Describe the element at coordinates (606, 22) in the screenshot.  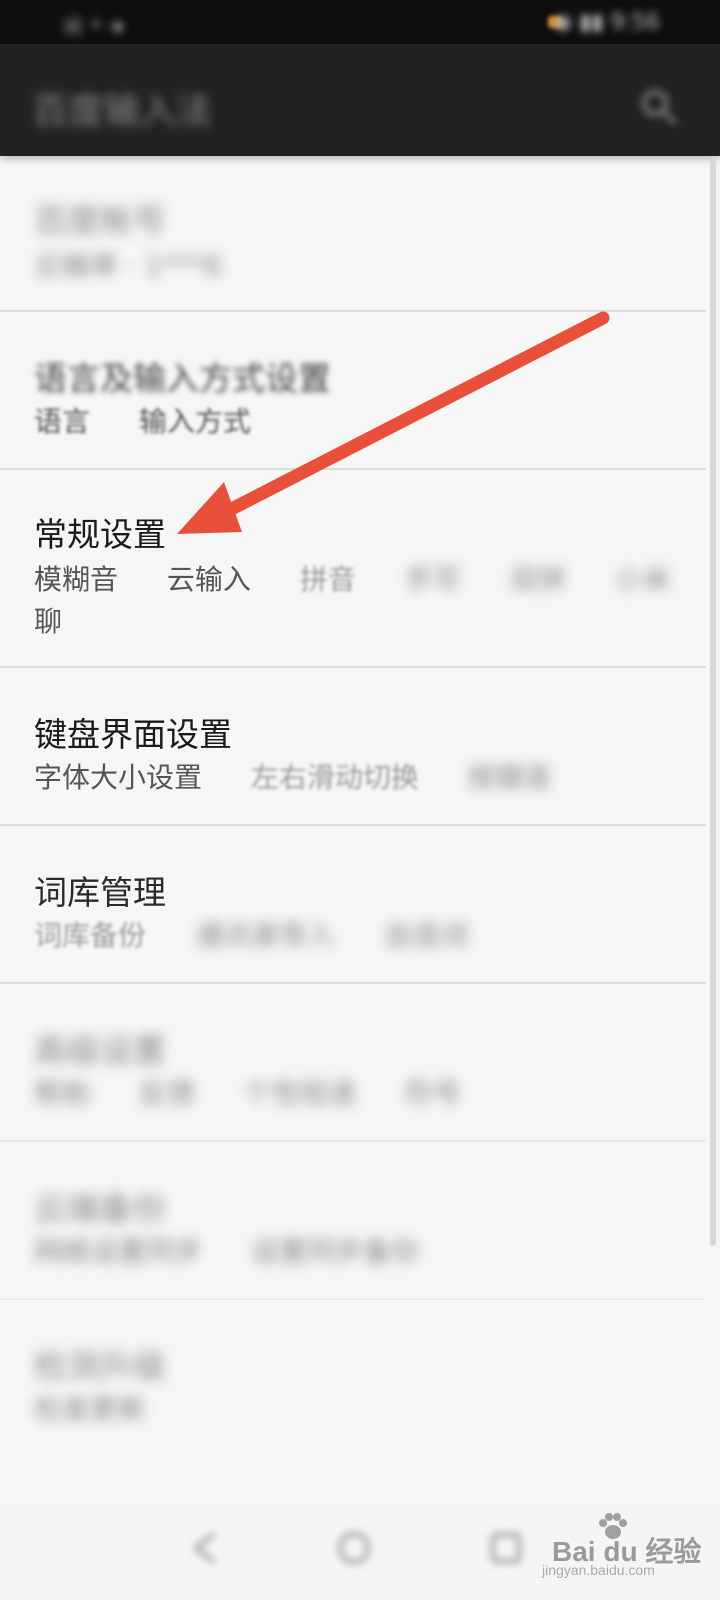
I see `status-right-text: ◉ ▮▮ 9:56` at that location.